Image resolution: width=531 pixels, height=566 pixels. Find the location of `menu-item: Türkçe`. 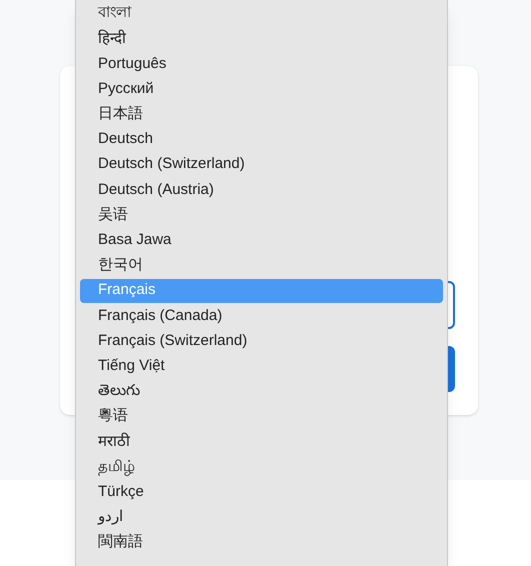

menu-item: Türkçe is located at coordinates (261, 492).